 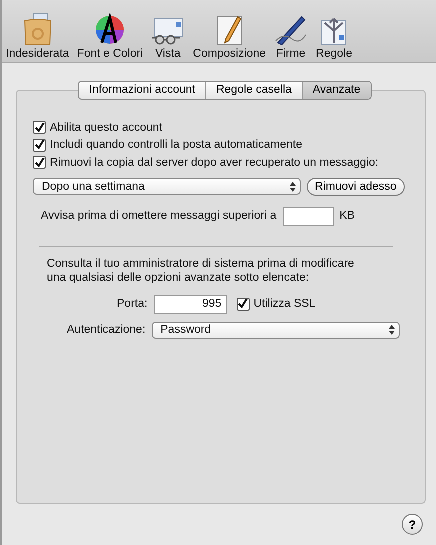 What do you see at coordinates (110, 30) in the screenshot?
I see `color-wheel-icon` at bounding box center [110, 30].